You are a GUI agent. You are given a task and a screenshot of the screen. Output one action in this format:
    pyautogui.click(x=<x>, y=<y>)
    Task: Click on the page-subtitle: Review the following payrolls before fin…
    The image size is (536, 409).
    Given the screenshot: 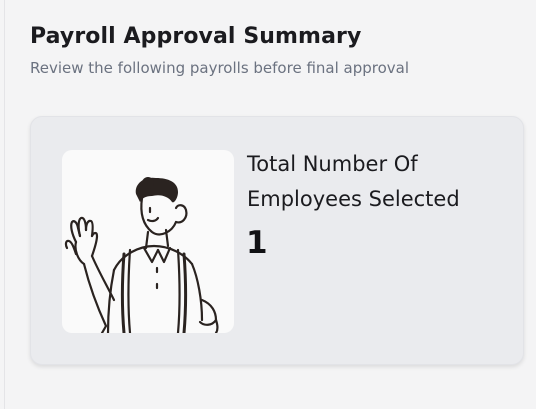 What is the action you would take?
    pyautogui.click(x=220, y=68)
    